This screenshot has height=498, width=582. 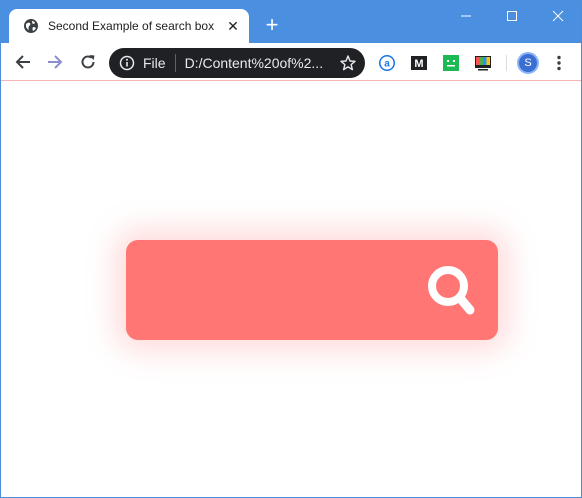 I want to click on close-icon, so click(x=558, y=16).